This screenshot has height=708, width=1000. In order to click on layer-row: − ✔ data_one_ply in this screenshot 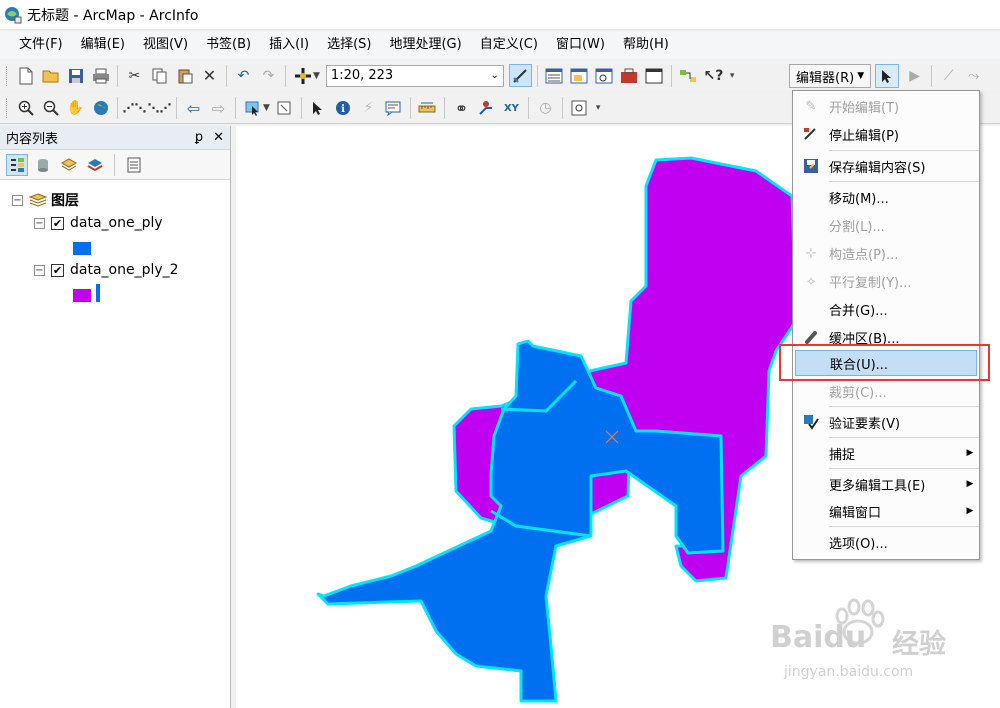, I will do `click(98, 223)`.